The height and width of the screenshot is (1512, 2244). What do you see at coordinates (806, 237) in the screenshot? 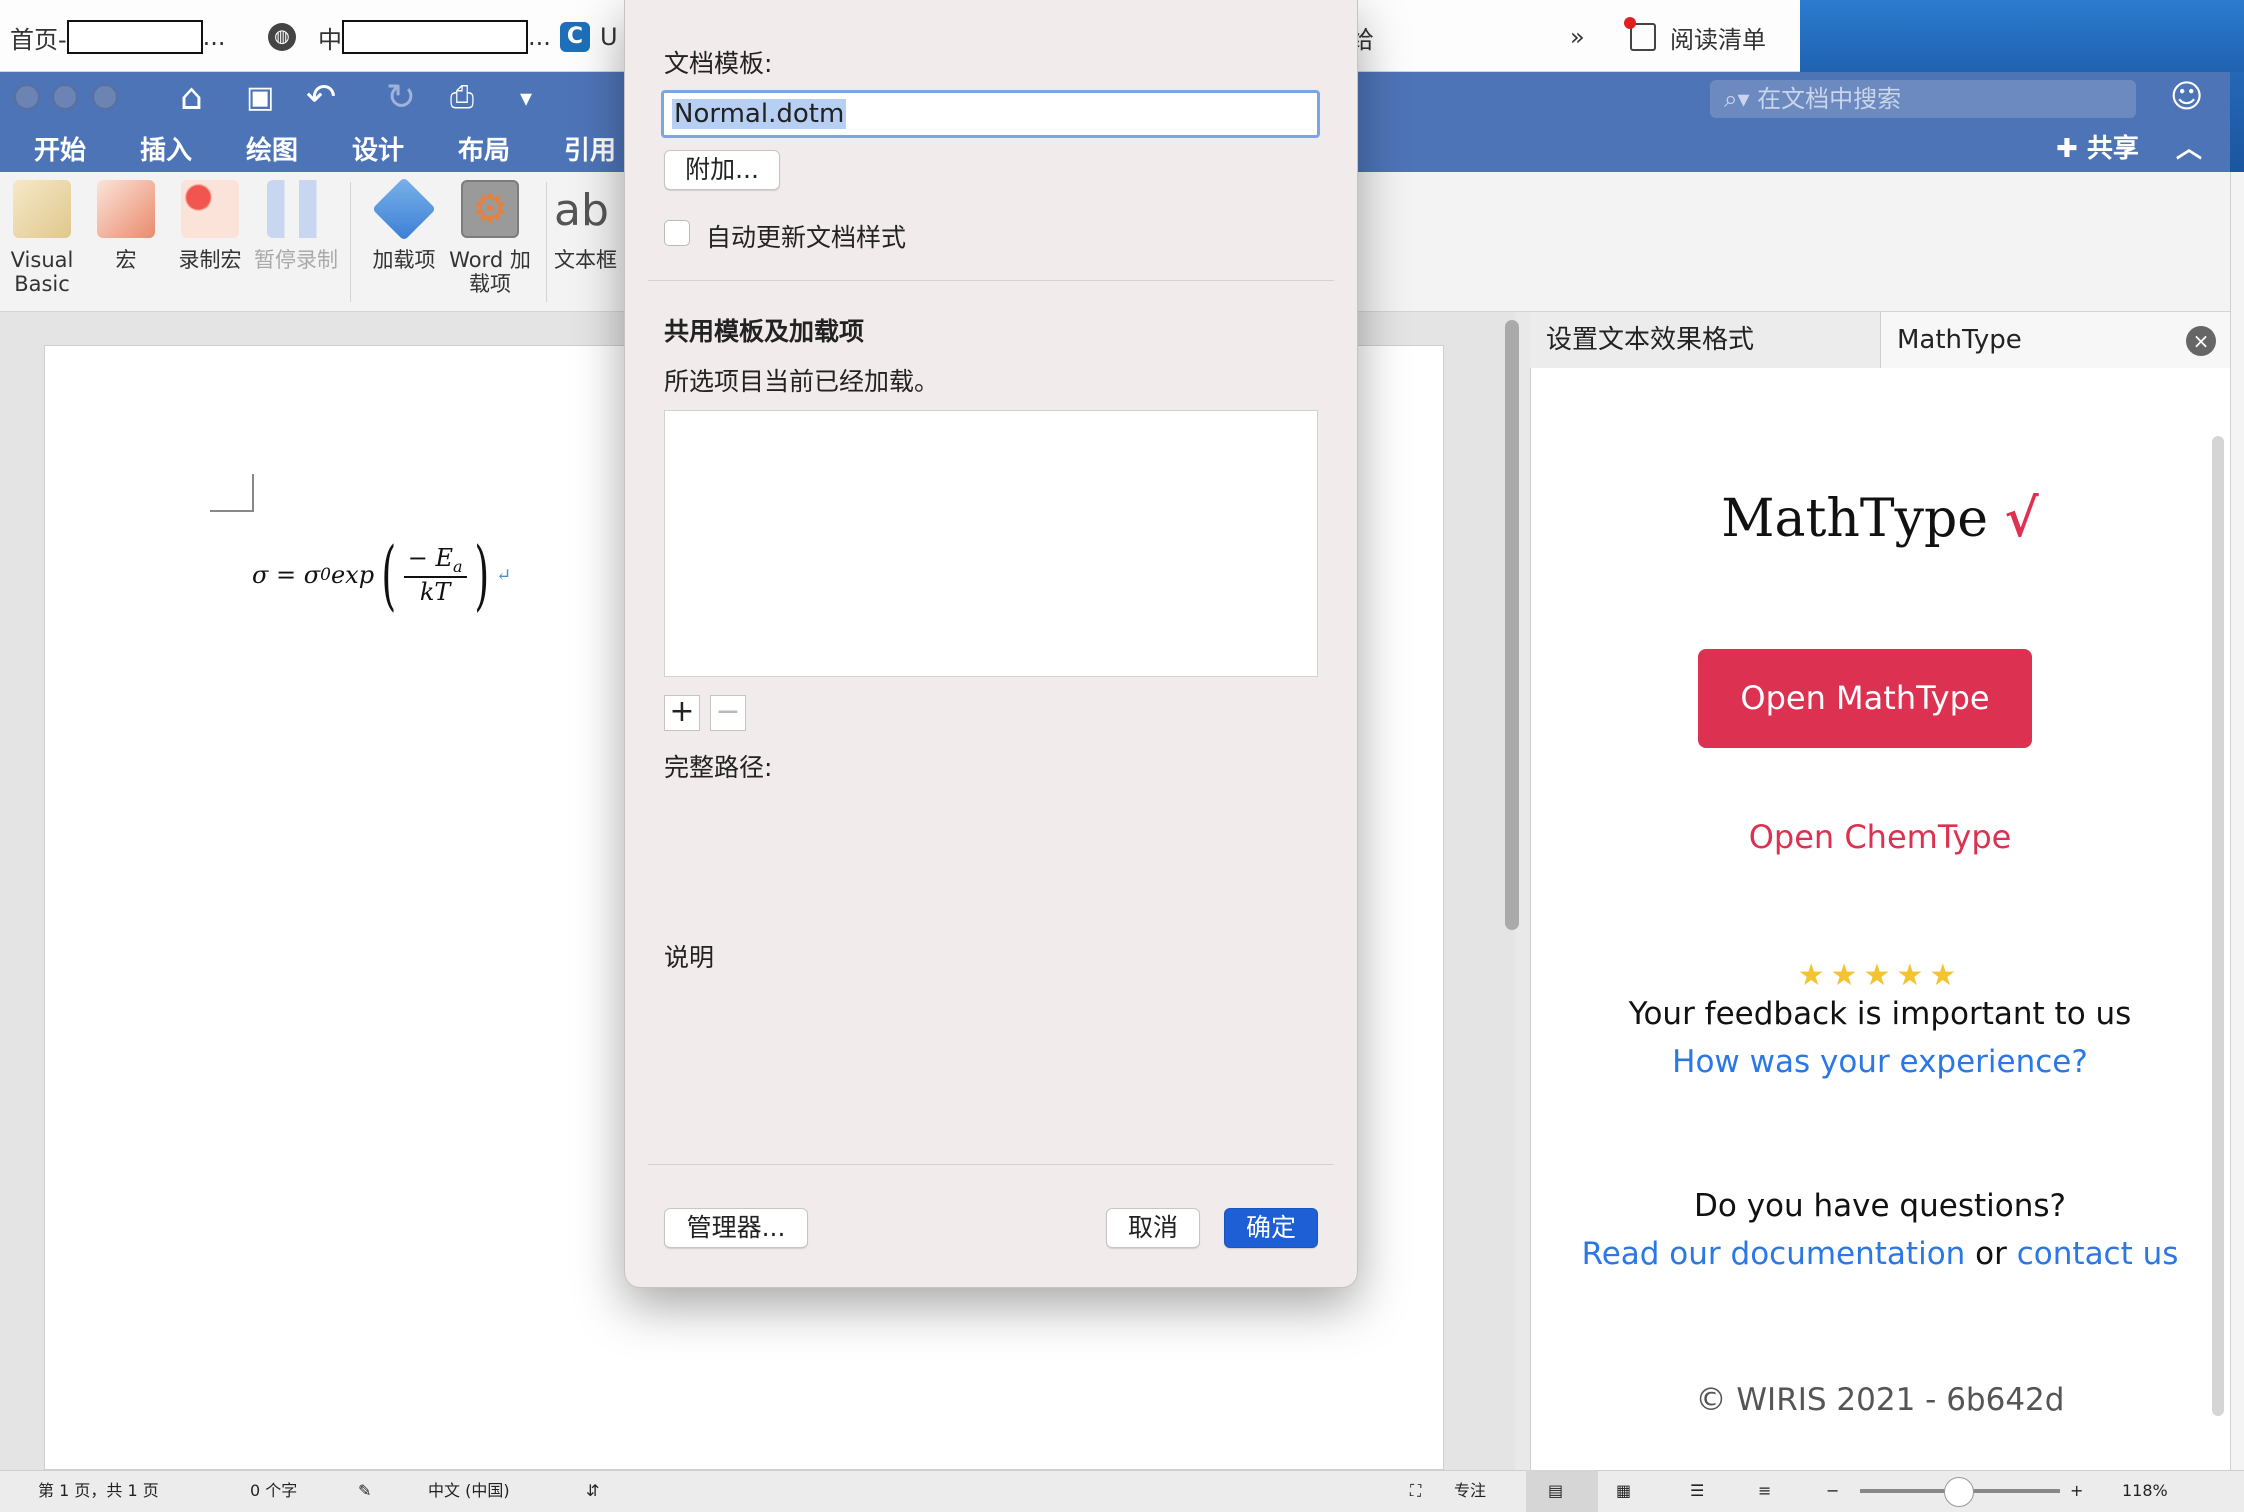
I see `auto-update-label: 自动更新文档样式` at bounding box center [806, 237].